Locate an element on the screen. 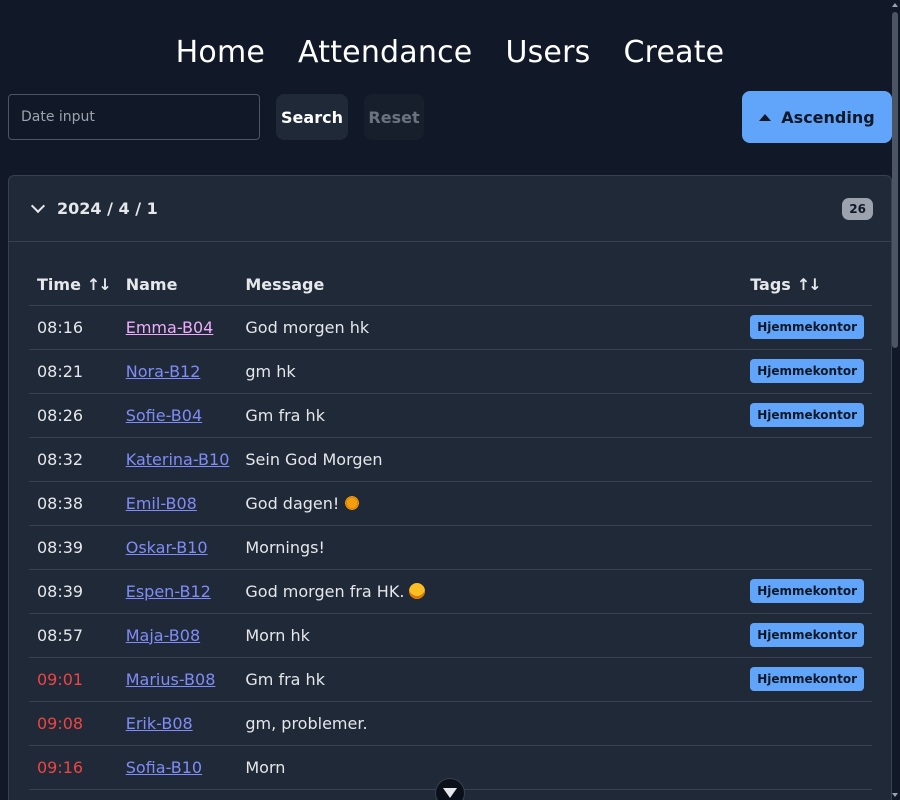  column-header-label: Message is located at coordinates (285, 285).